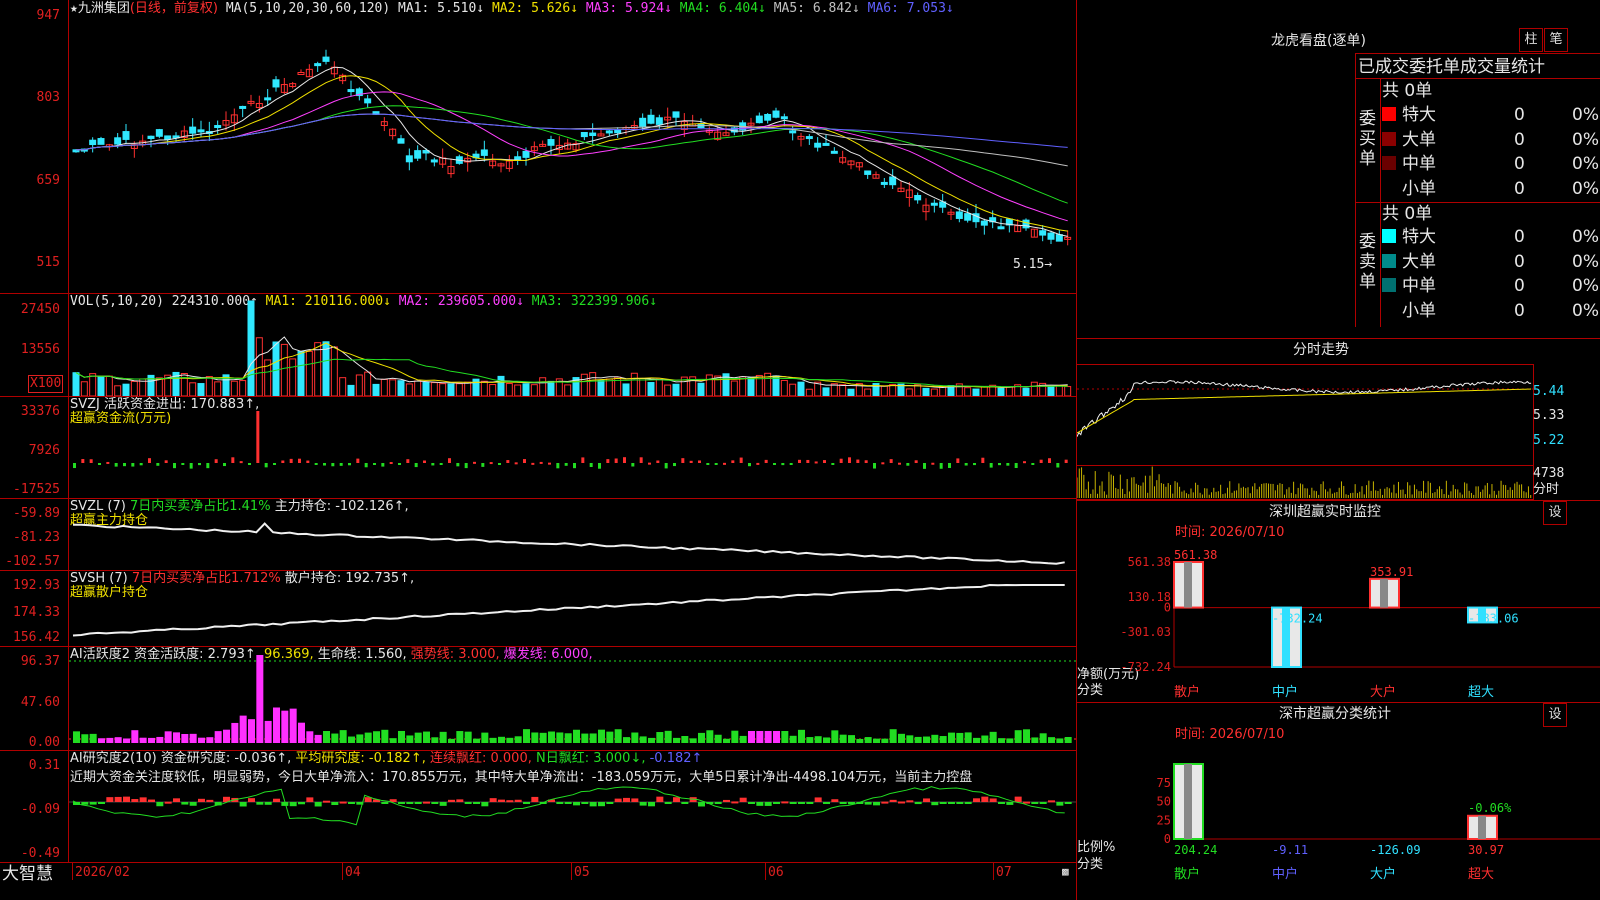 The image size is (1600, 900). Describe the element at coordinates (40, 702) in the screenshot. I see `ai-active-tick: 47.60` at that location.